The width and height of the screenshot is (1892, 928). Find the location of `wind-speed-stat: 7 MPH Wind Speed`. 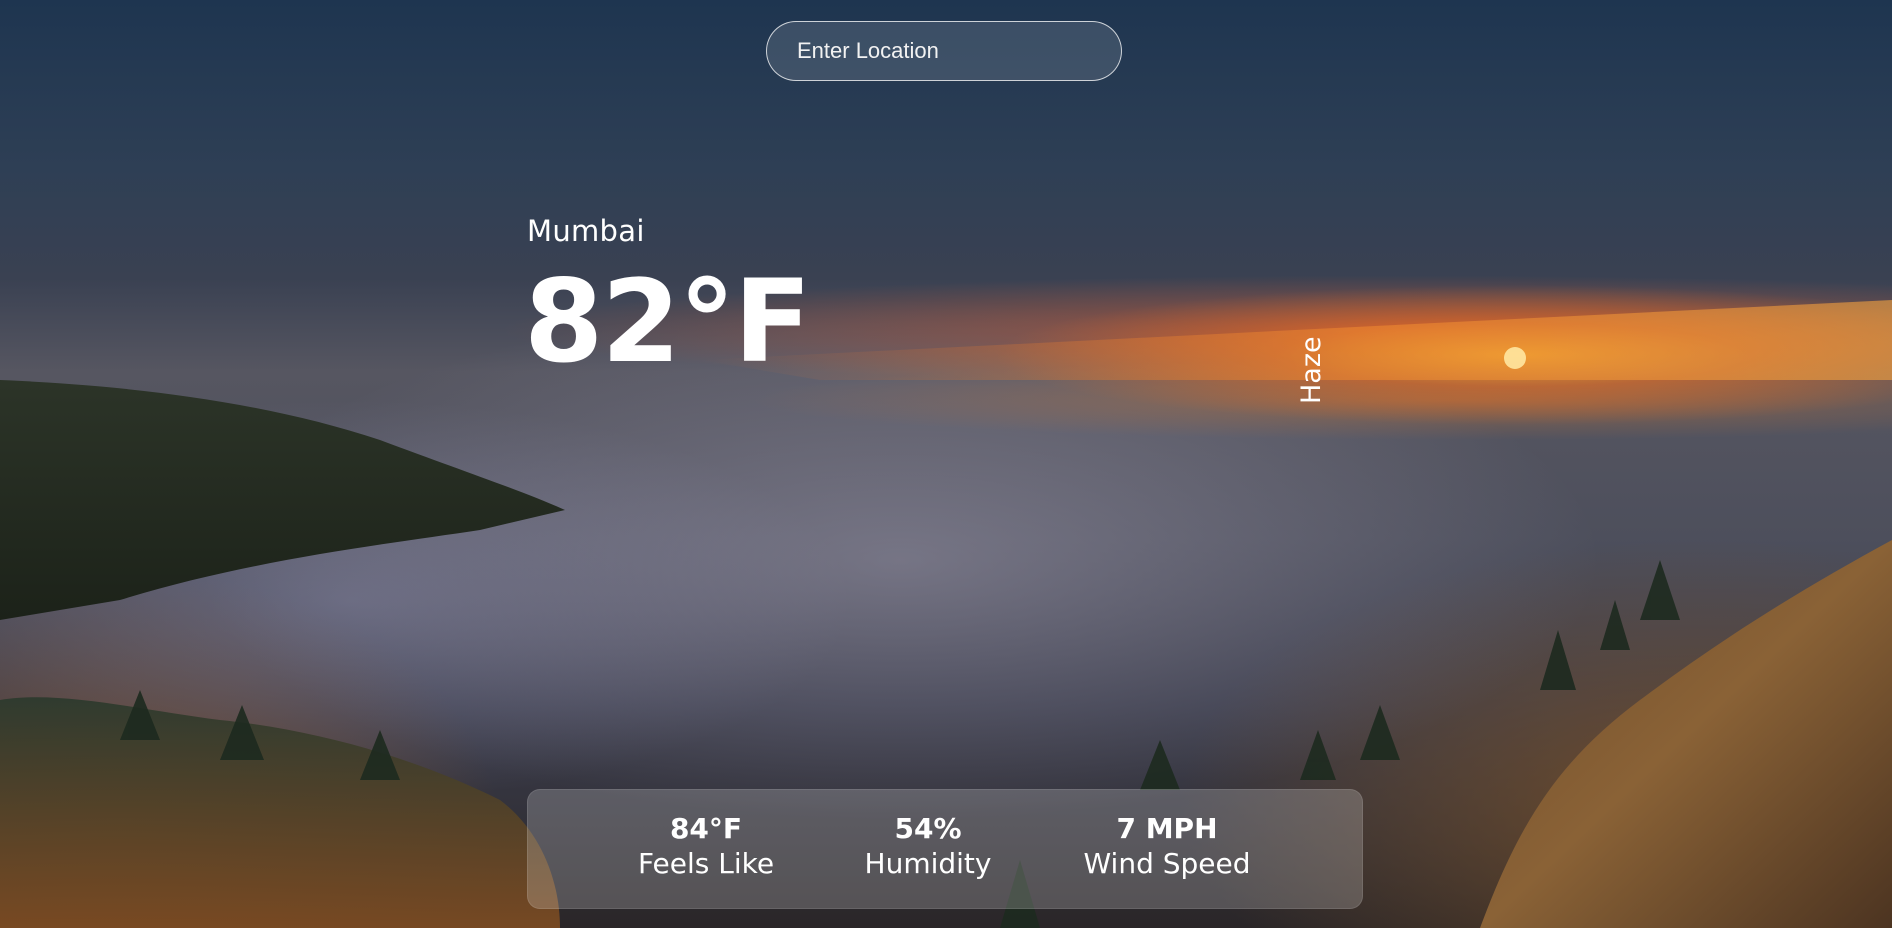

wind-speed-stat: 7 MPH Wind Speed is located at coordinates (1166, 847).